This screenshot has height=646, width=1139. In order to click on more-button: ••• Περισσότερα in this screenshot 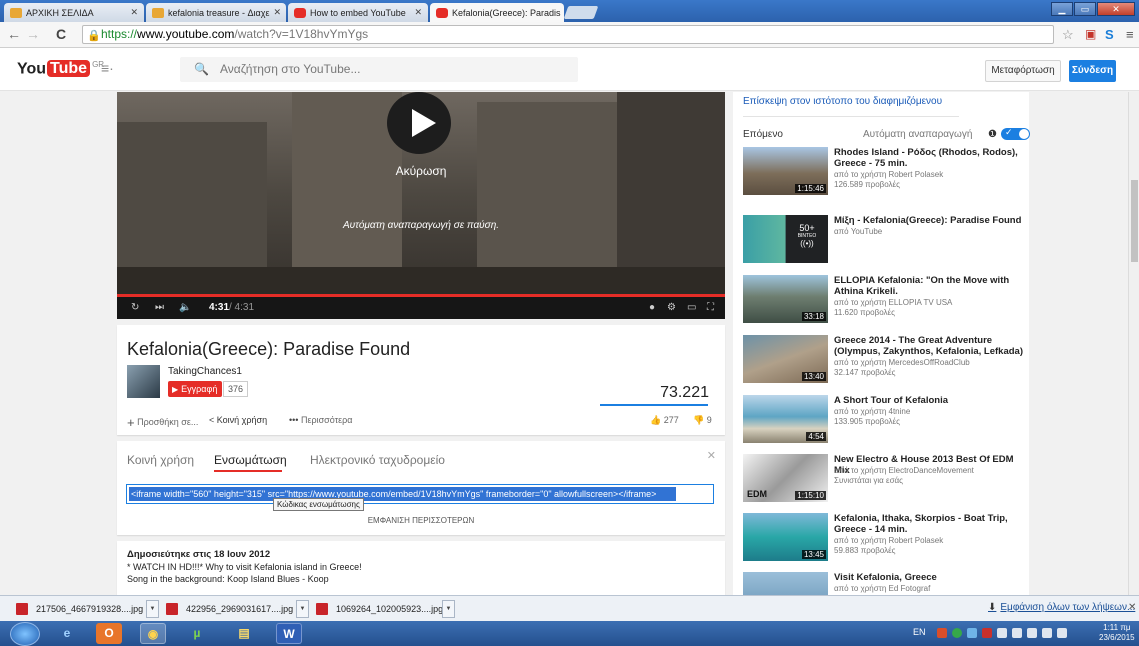, I will do `click(320, 420)`.